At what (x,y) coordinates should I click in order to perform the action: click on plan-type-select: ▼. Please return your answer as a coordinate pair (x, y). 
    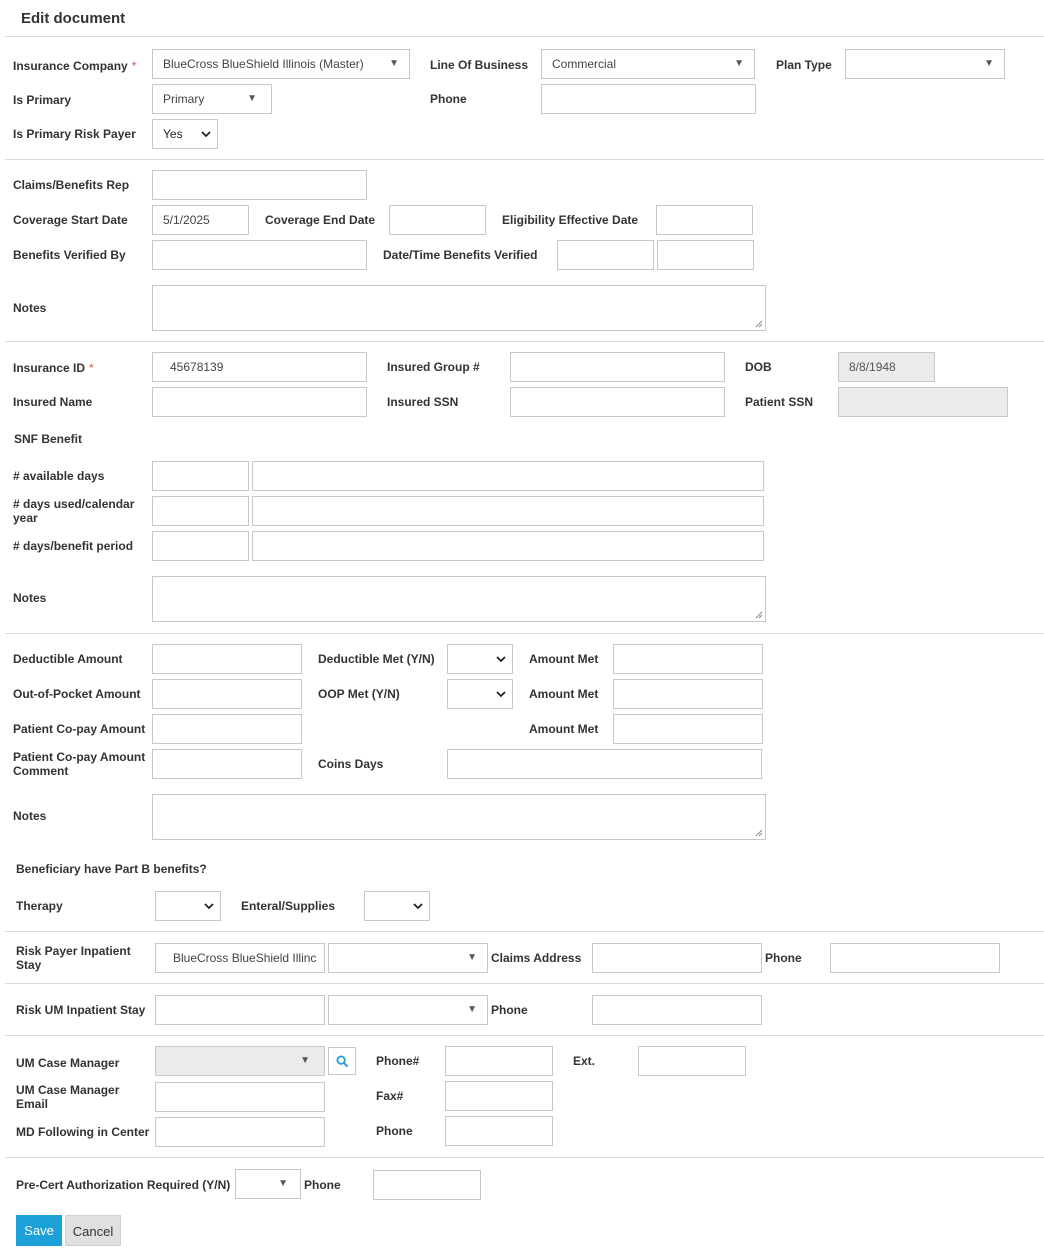
    Looking at the image, I should click on (925, 64).